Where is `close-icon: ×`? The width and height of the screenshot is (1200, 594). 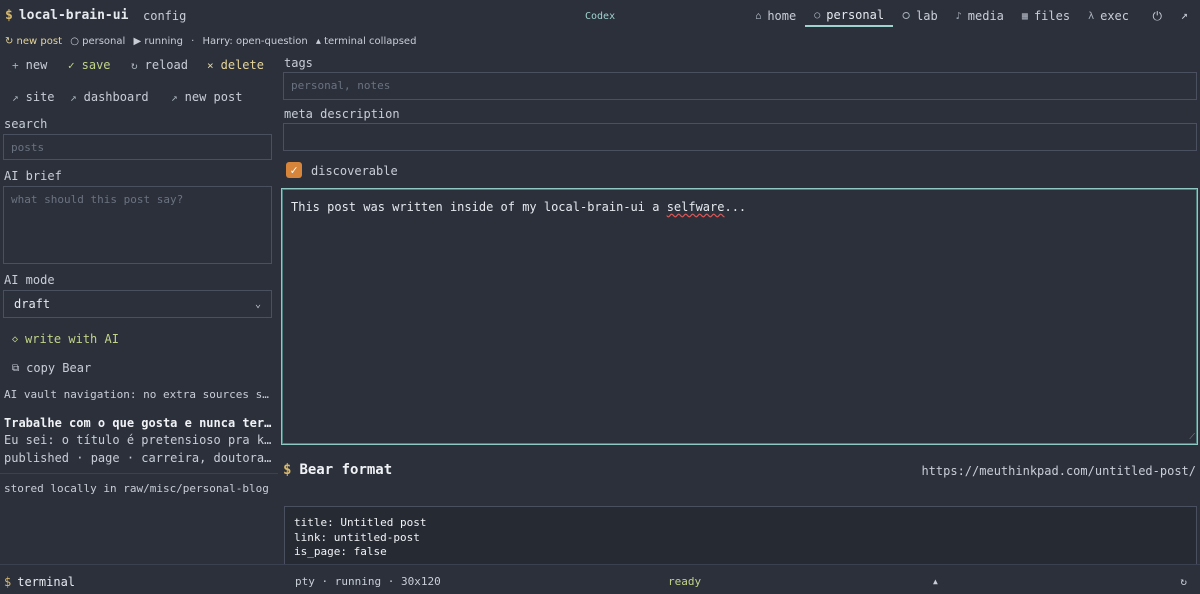 close-icon: × is located at coordinates (210, 65).